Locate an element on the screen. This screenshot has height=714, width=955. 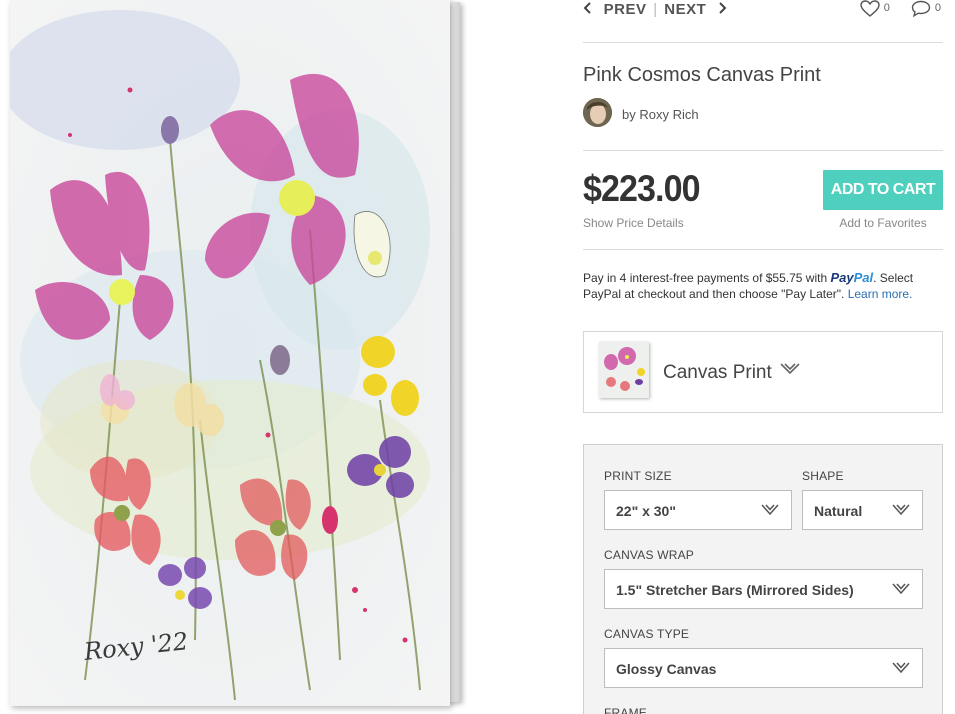
print-size-value: 22" x 30" is located at coordinates (646, 511).